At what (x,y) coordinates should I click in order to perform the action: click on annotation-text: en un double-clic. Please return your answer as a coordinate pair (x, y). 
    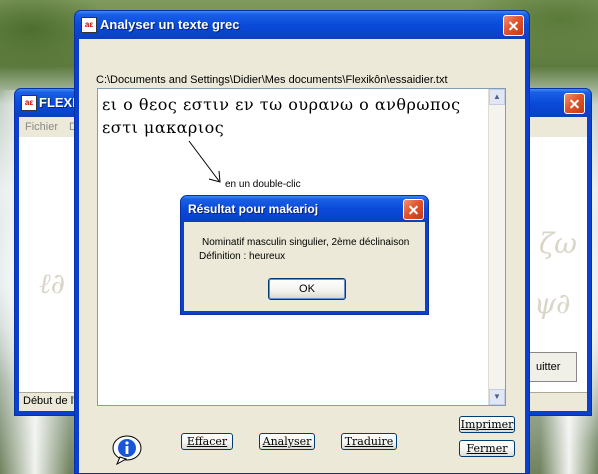
    Looking at the image, I should click on (263, 184).